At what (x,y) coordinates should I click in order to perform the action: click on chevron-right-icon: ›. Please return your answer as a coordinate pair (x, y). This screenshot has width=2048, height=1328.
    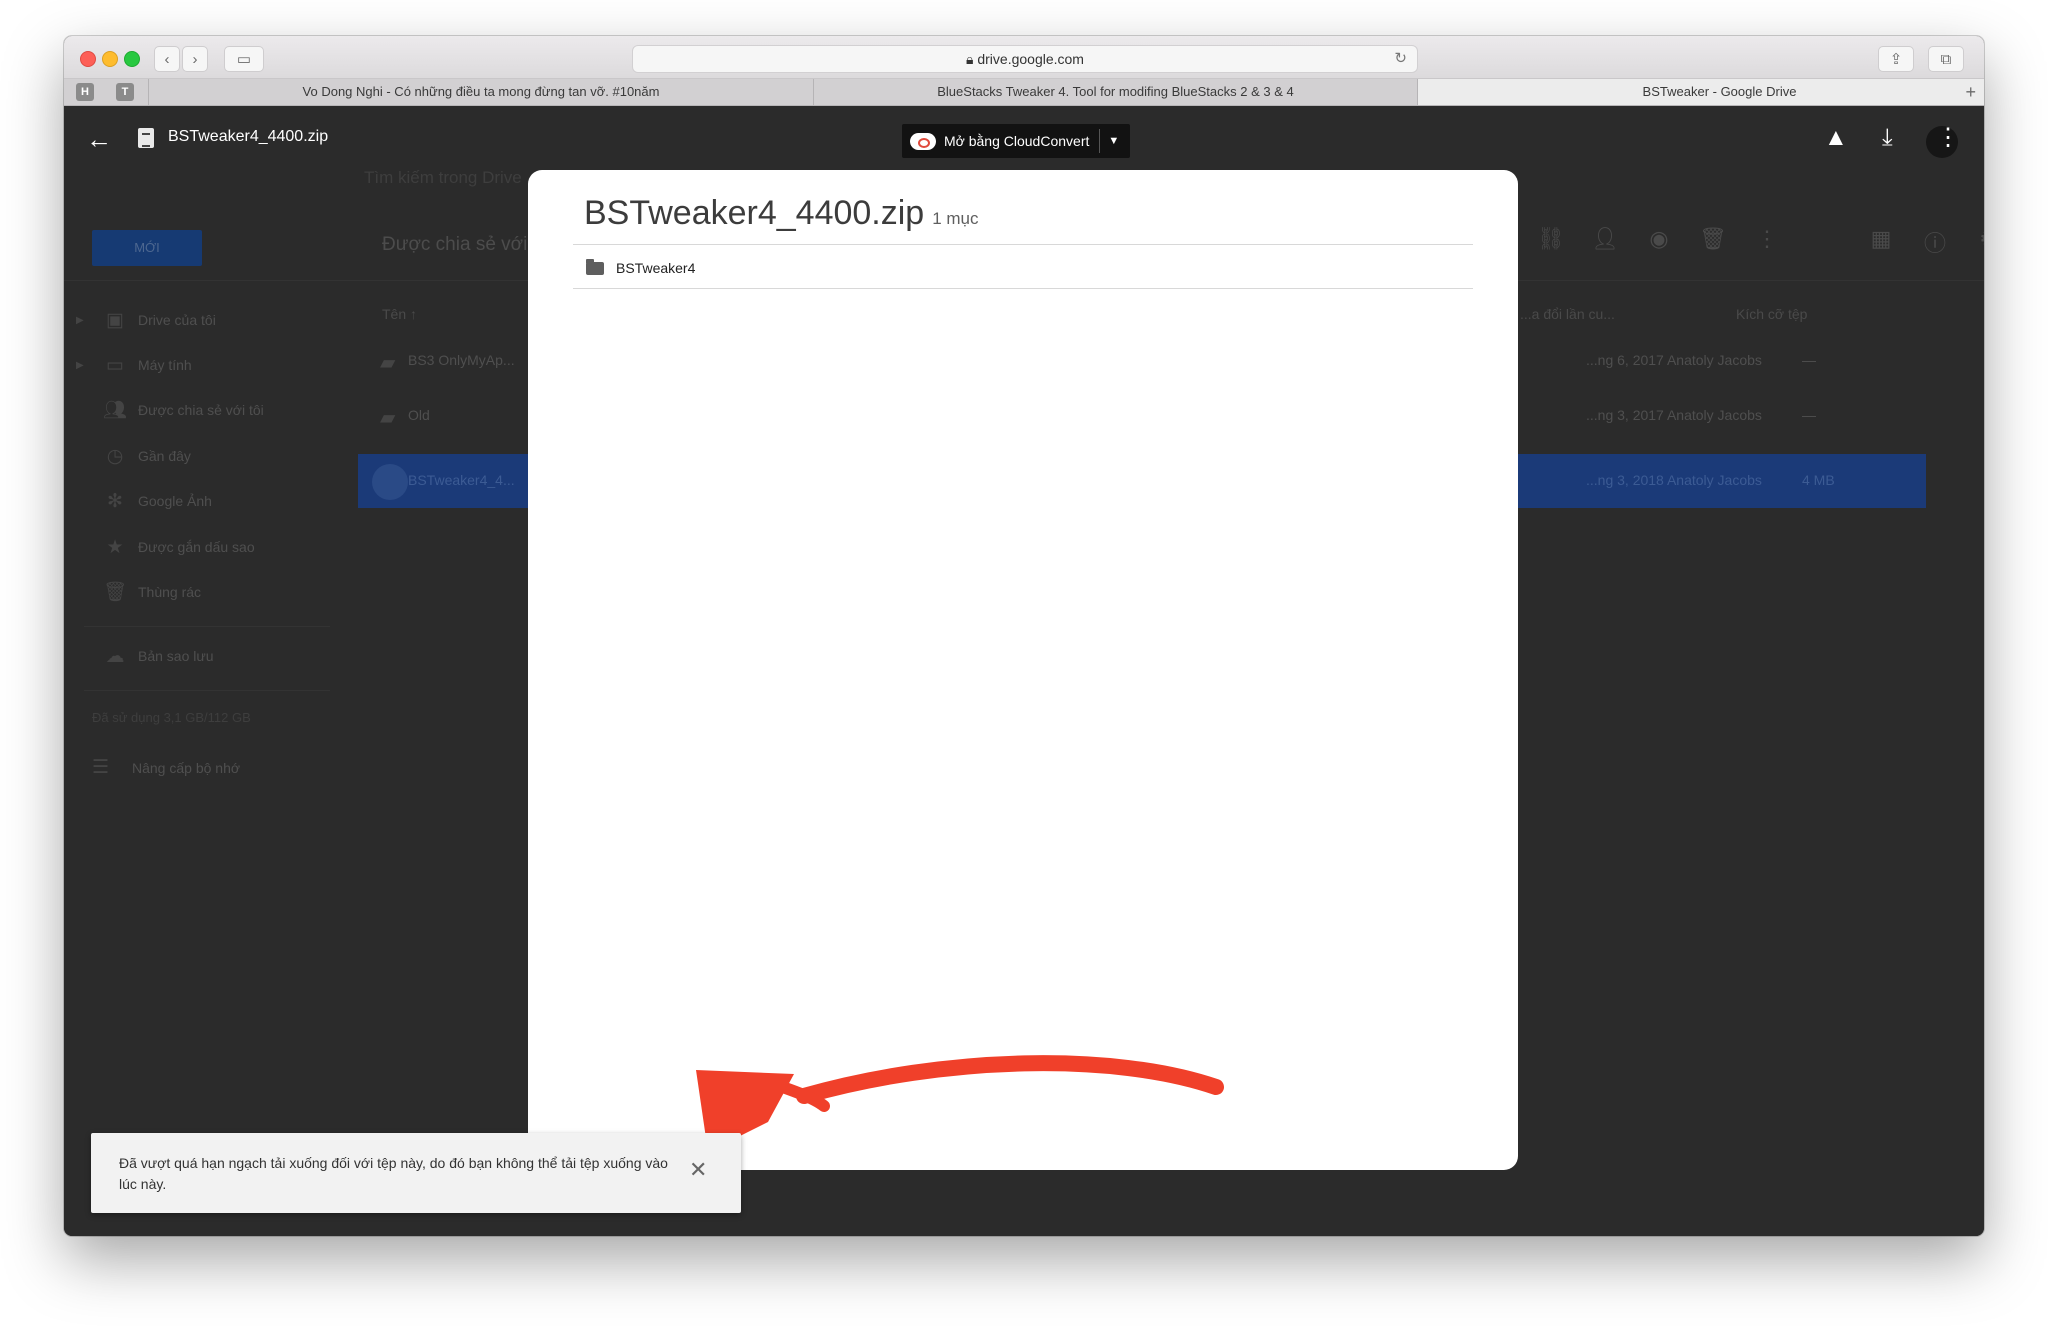
    Looking at the image, I should click on (195, 59).